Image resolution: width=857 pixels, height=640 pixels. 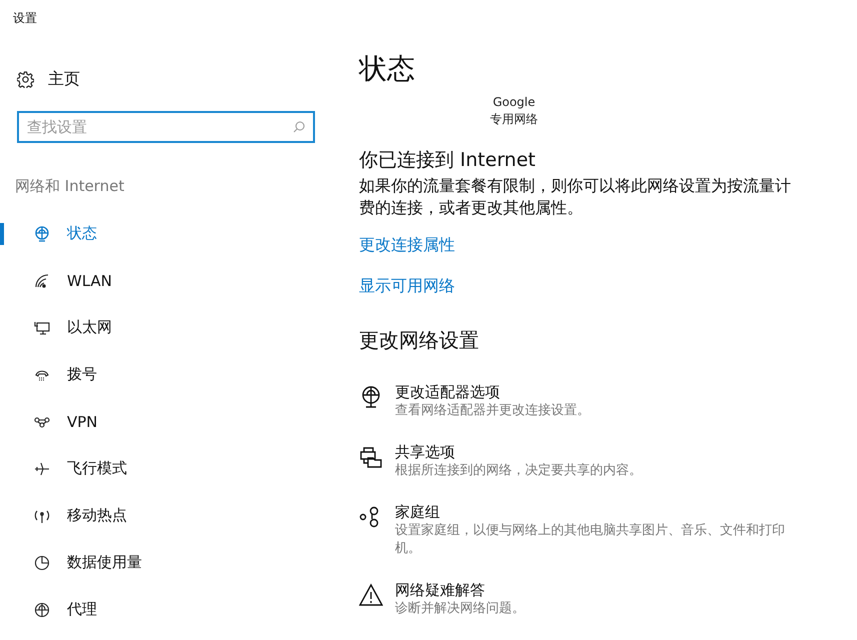 What do you see at coordinates (170, 327) in the screenshot?
I see `nav-item: 以太网` at bounding box center [170, 327].